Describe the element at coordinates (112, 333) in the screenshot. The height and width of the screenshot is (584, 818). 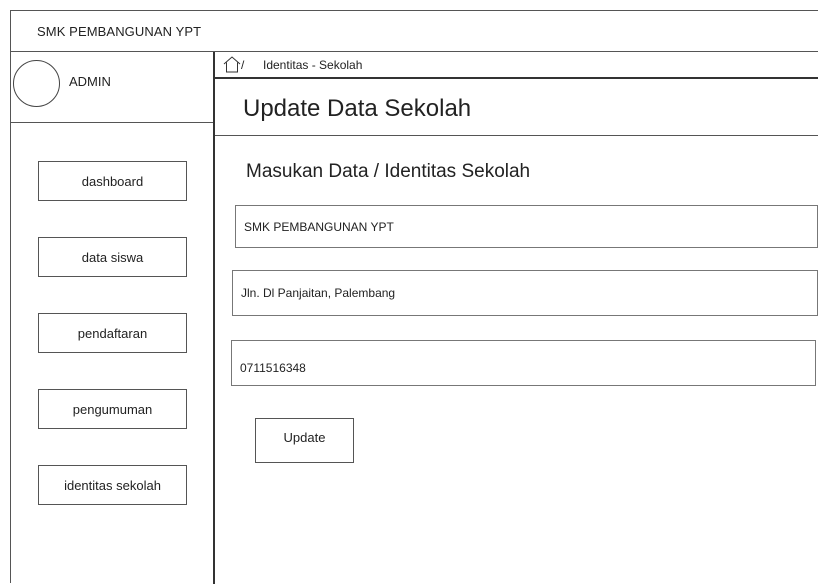
I see `sidebar-item-pendaftaran: pendaftaran` at that location.